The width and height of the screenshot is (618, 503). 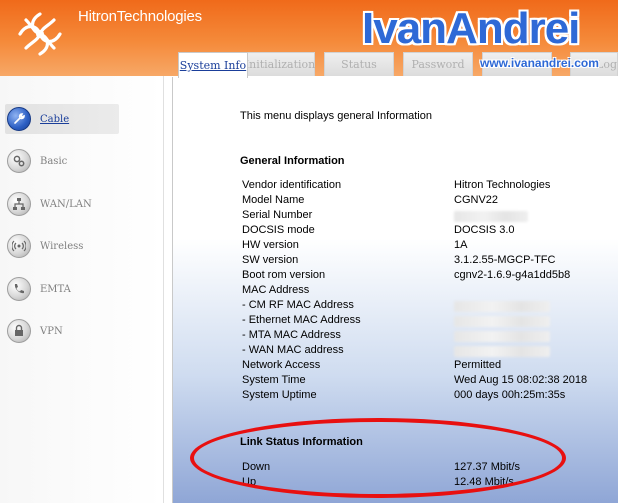 What do you see at coordinates (427, 351) in the screenshot?
I see `info-row-wan-mac: - WAN MAC address` at bounding box center [427, 351].